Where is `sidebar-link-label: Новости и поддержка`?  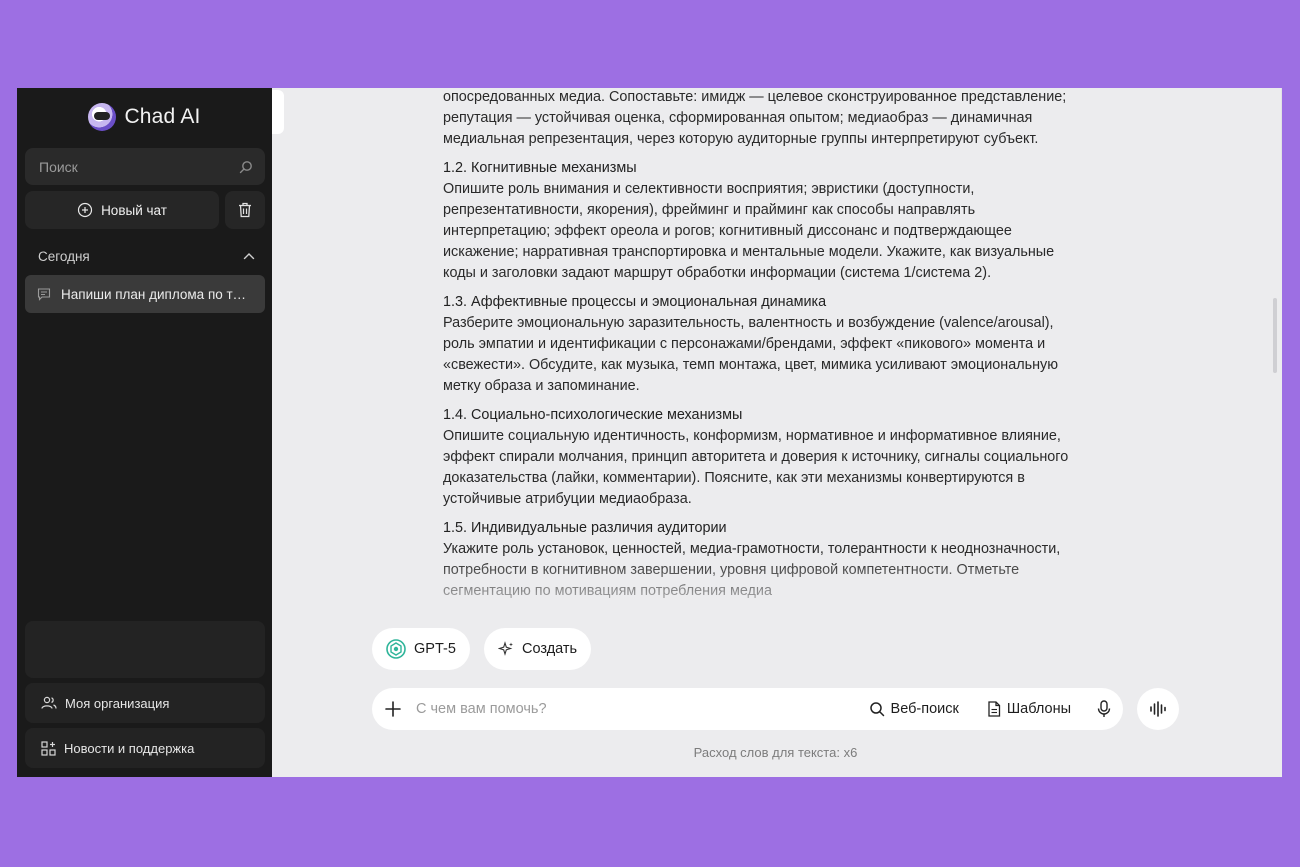
sidebar-link-label: Новости и поддержка is located at coordinates (129, 748).